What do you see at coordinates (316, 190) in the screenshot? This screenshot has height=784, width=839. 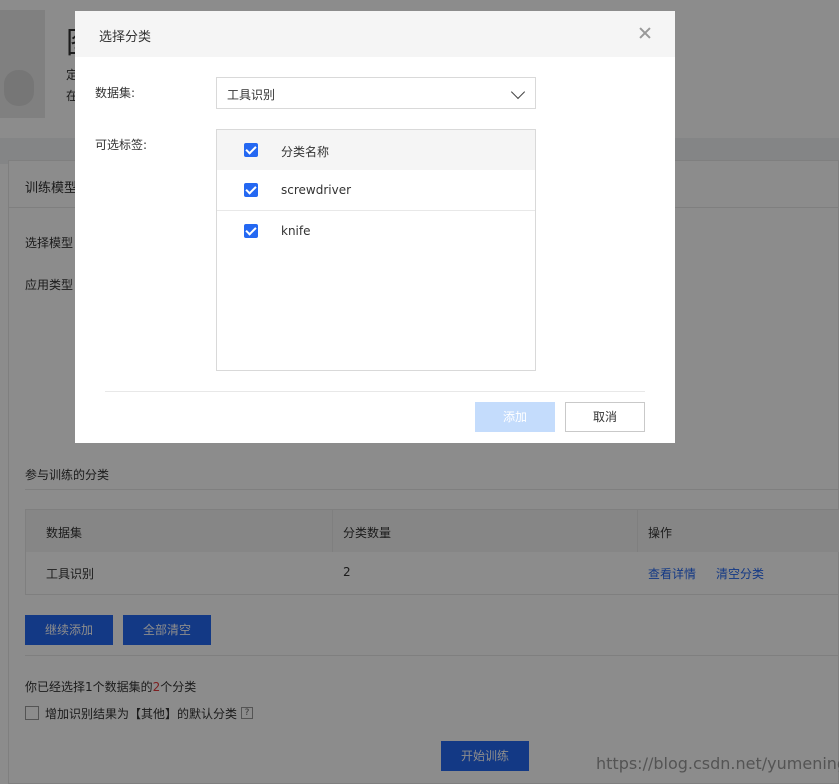 I see `tag-label: screwdriver` at bounding box center [316, 190].